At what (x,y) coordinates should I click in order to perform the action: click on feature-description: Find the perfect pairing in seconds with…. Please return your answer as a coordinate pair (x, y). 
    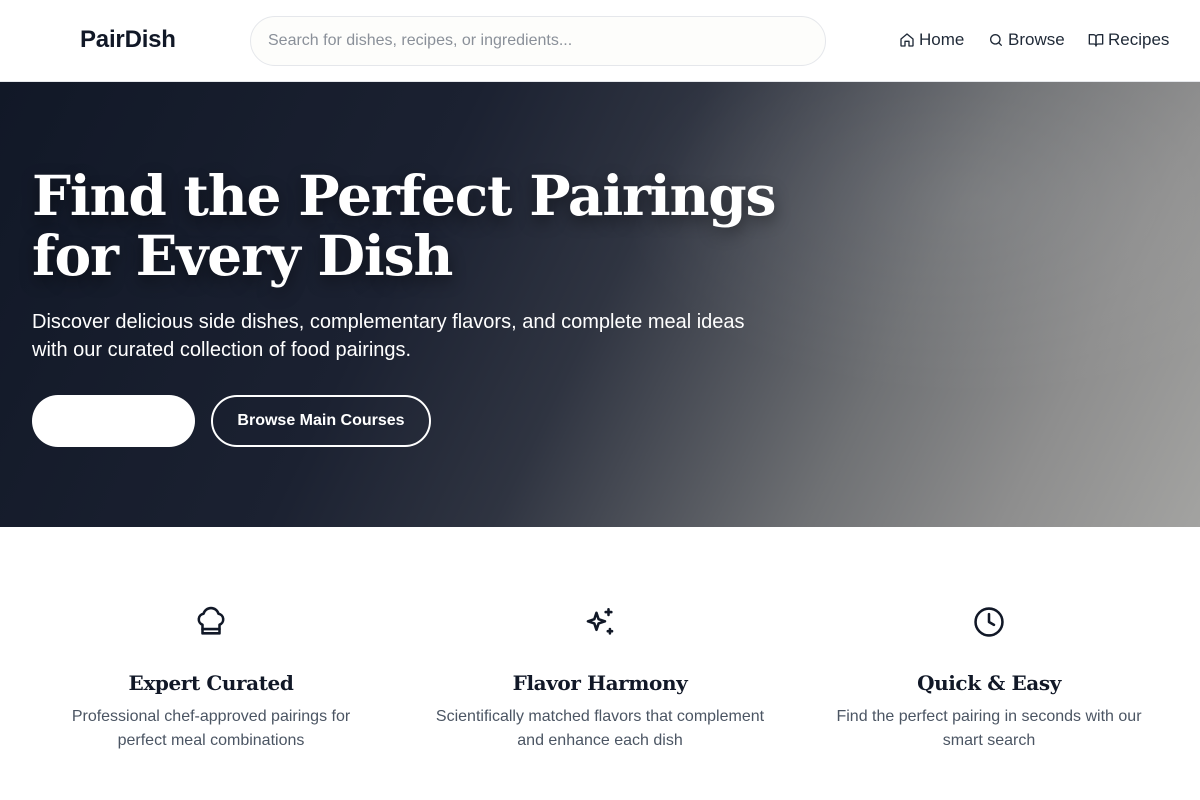
    Looking at the image, I should click on (989, 729).